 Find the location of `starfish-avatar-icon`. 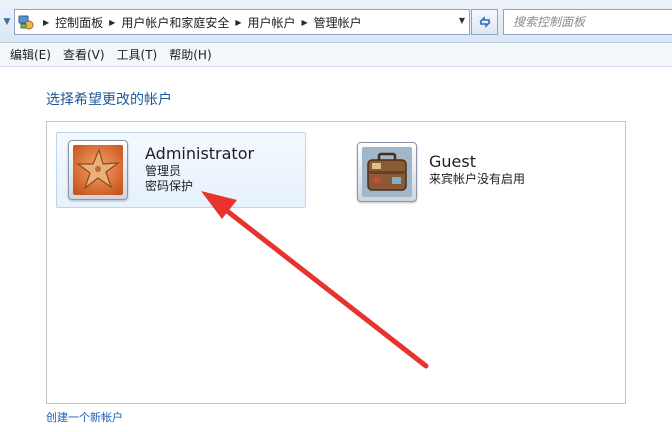

starfish-avatar-icon is located at coordinates (98, 170).